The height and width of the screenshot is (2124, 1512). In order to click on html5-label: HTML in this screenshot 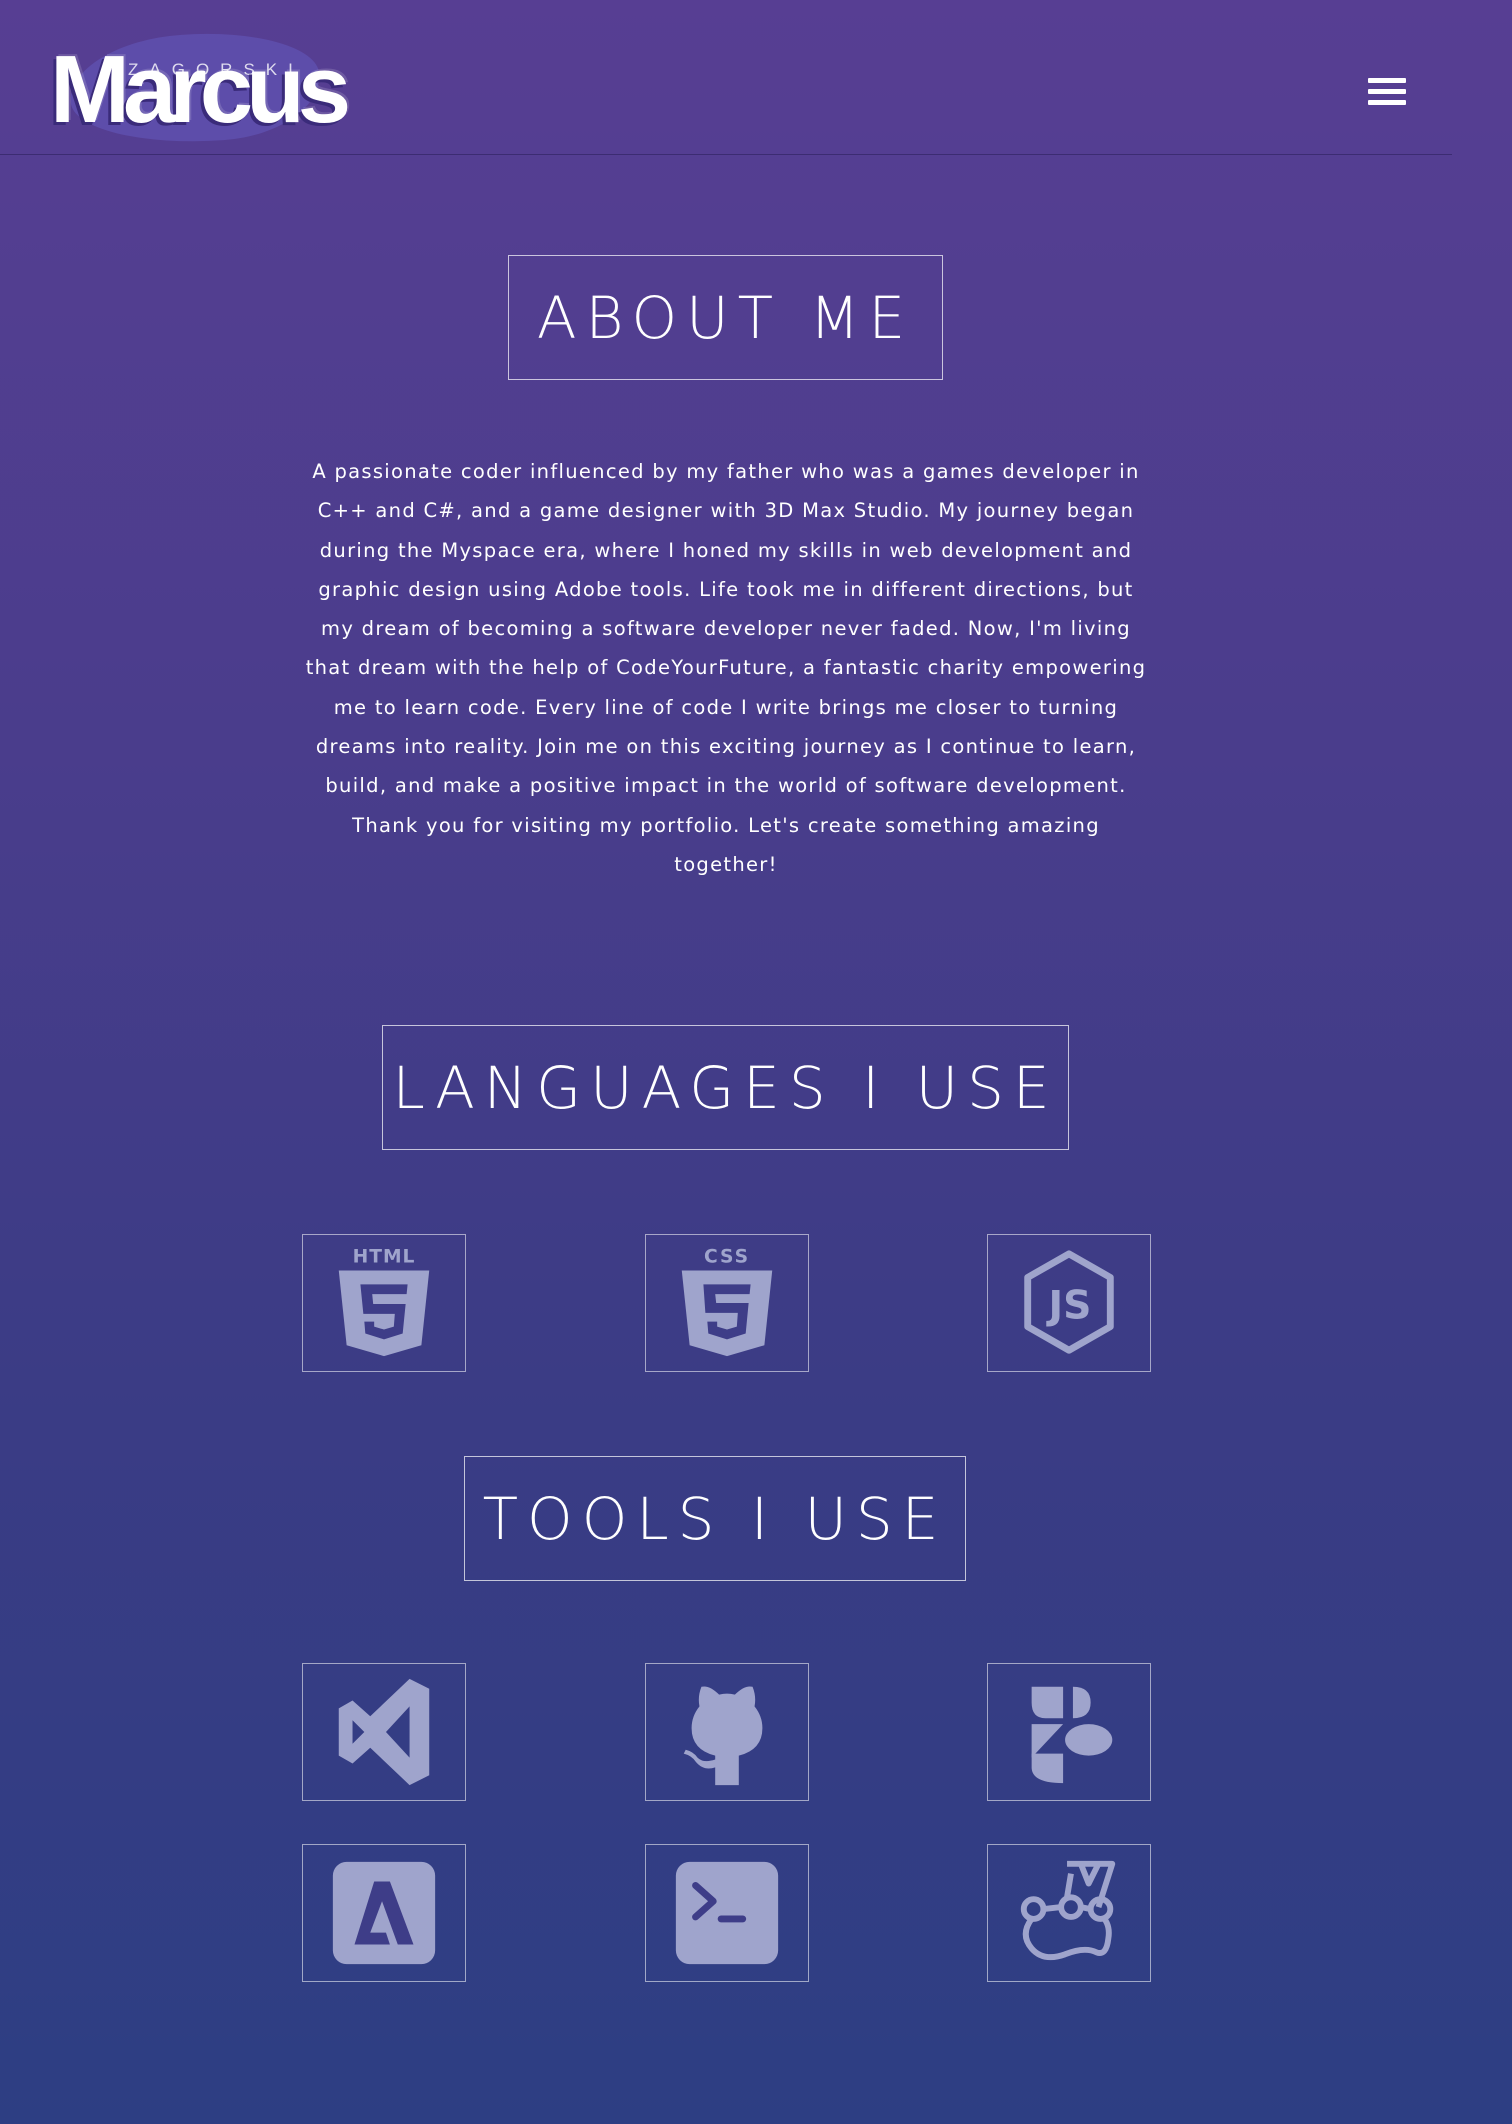, I will do `click(384, 1257)`.